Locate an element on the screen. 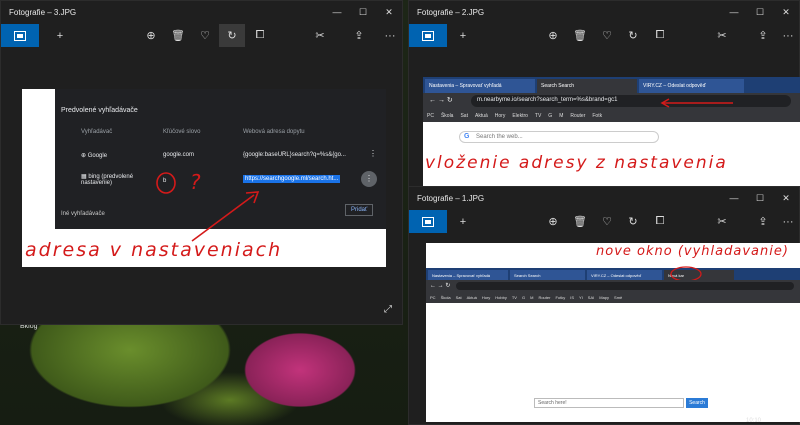  annotation-circle is located at coordinates (686, 274).